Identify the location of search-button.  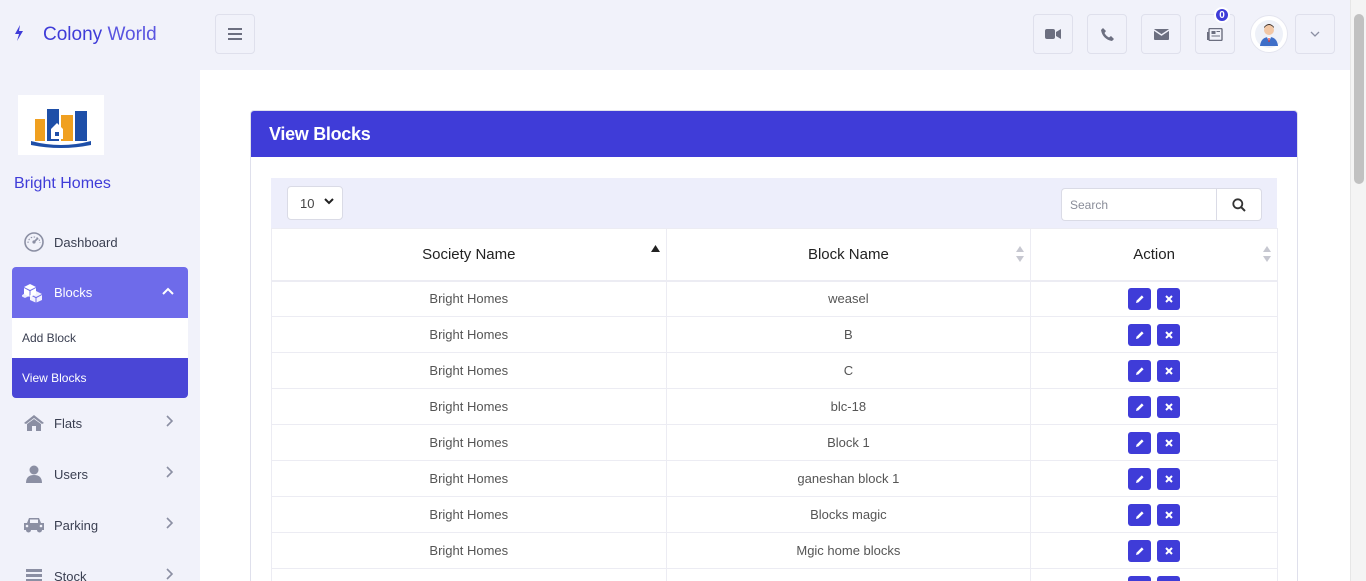
(1239, 204).